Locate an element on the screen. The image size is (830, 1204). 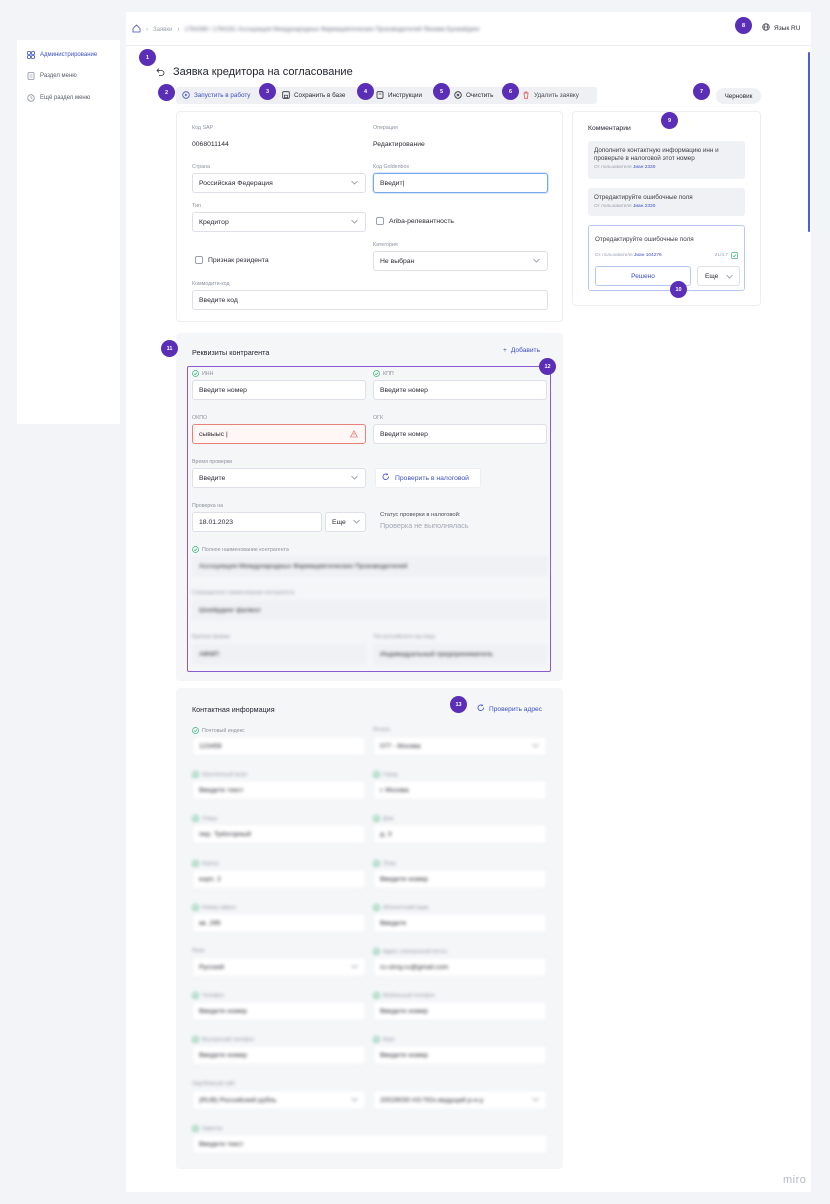
refresh-icon is located at coordinates (386, 478).